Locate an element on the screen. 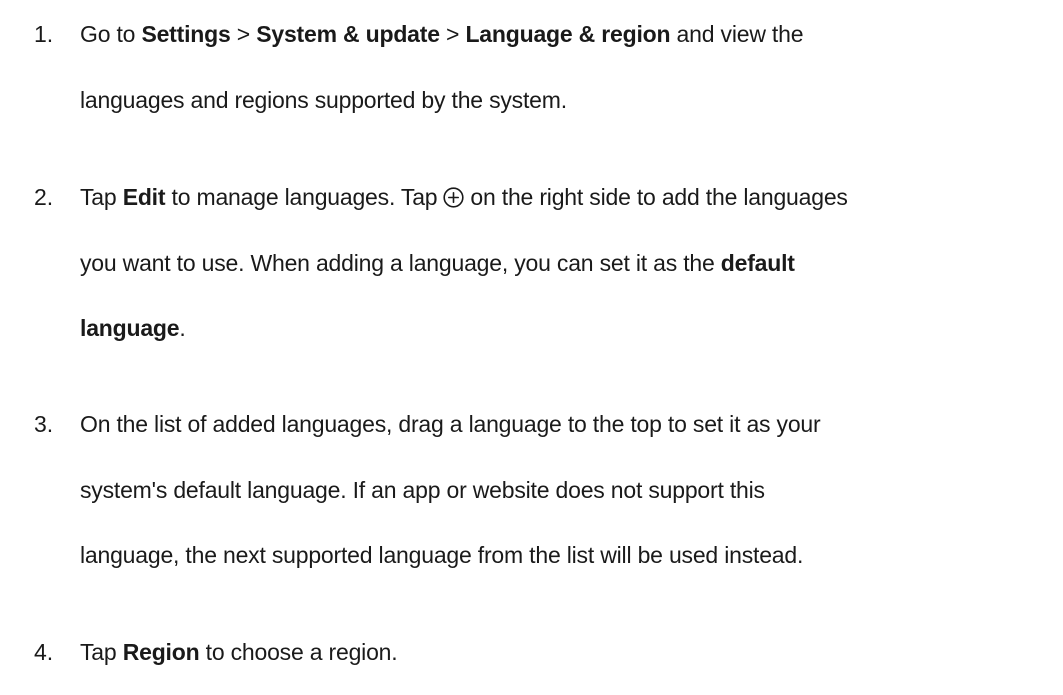 This screenshot has height=695, width=1063. step-number: 4. is located at coordinates (44, 652).